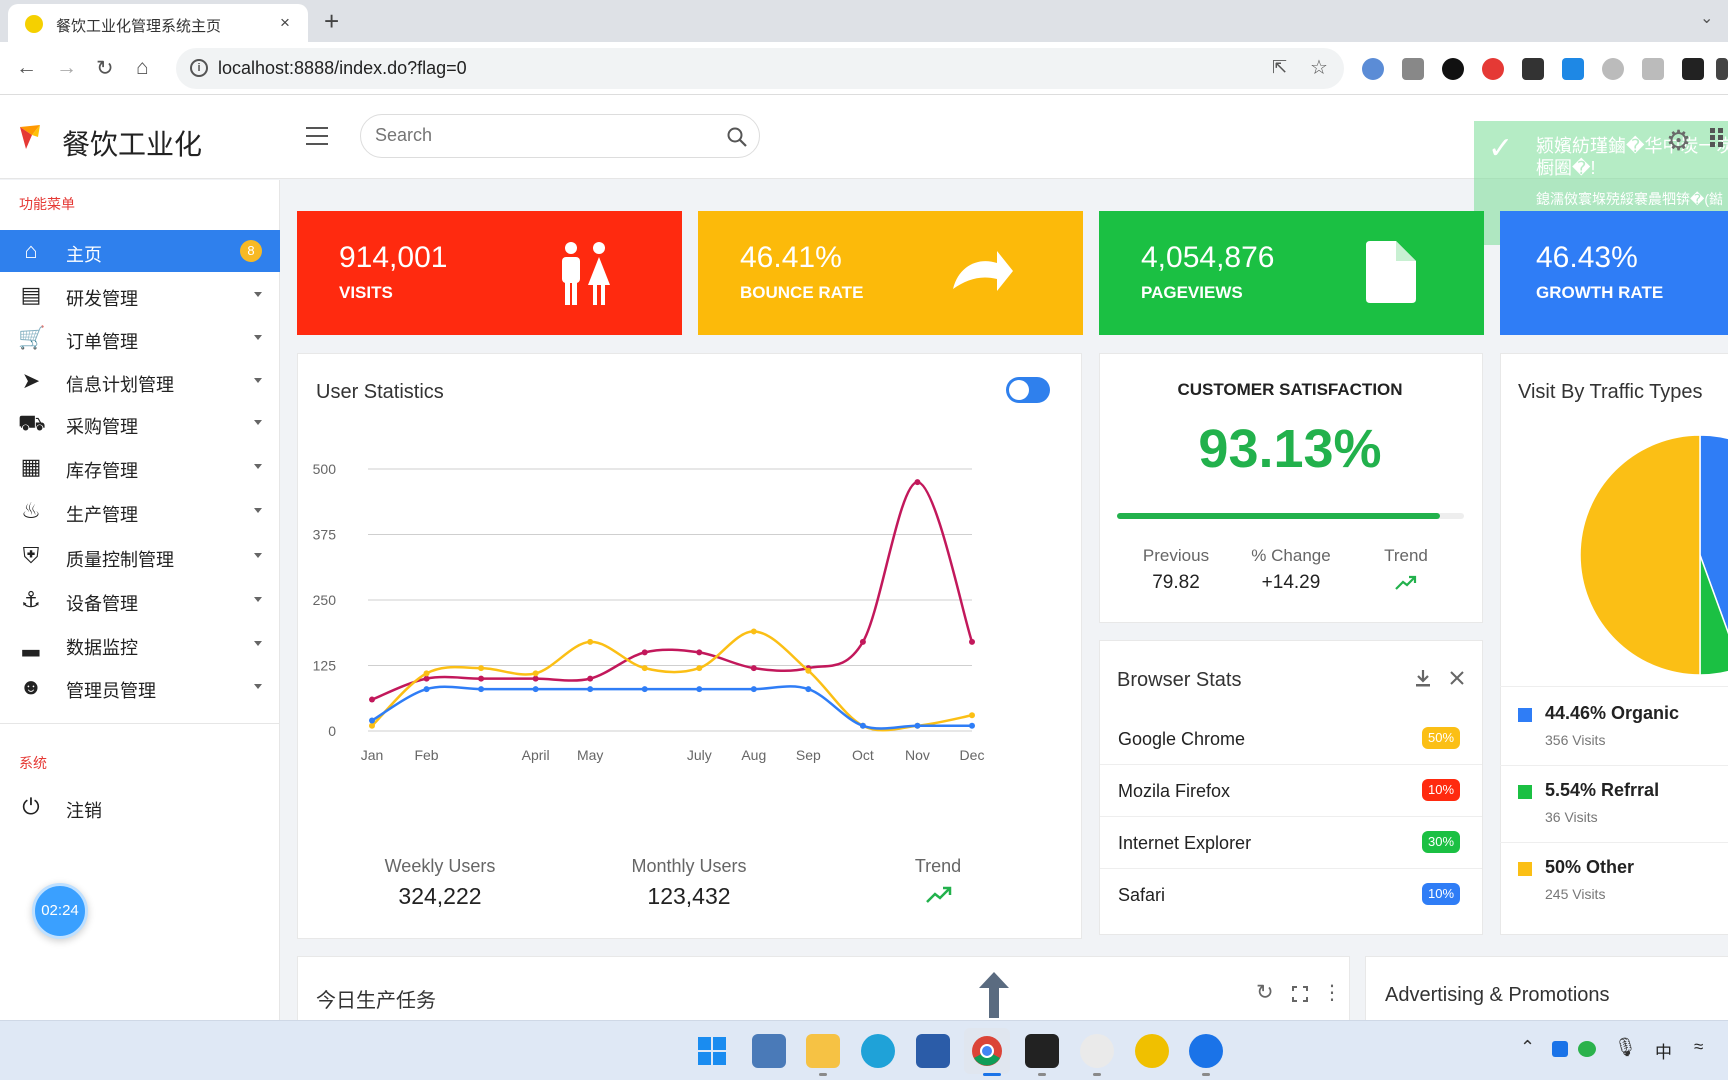 The image size is (1728, 1080). Describe the element at coordinates (1413, 69) in the screenshot. I see `camera-extension-icon` at that location.